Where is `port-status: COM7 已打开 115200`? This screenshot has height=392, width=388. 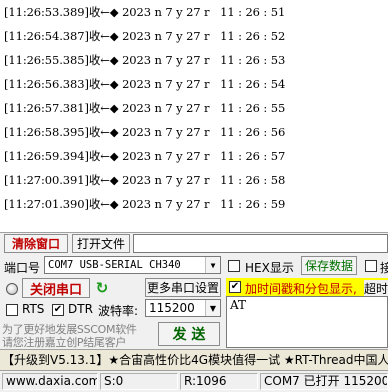 port-status: COM7 已打开 115200 is located at coordinates (324, 381).